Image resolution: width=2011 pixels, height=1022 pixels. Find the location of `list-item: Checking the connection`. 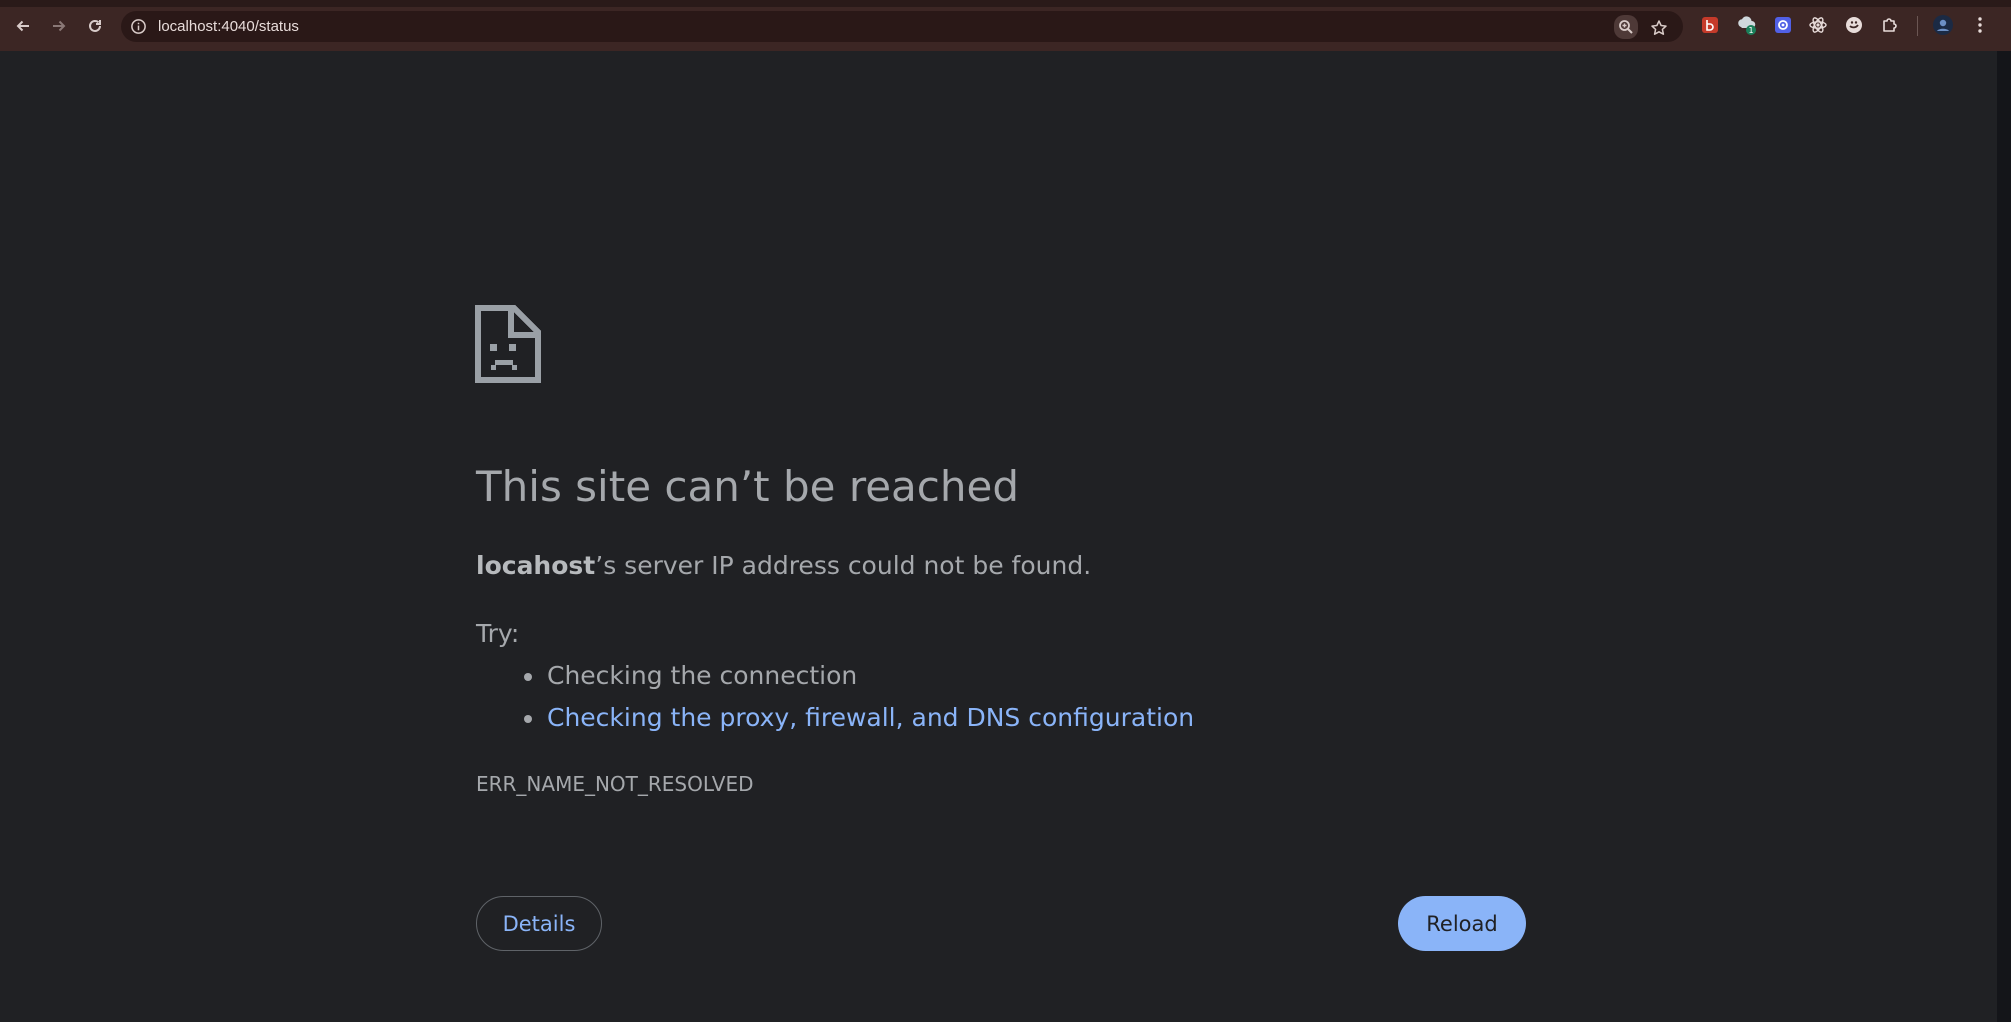

list-item: Checking the connection is located at coordinates (857, 680).